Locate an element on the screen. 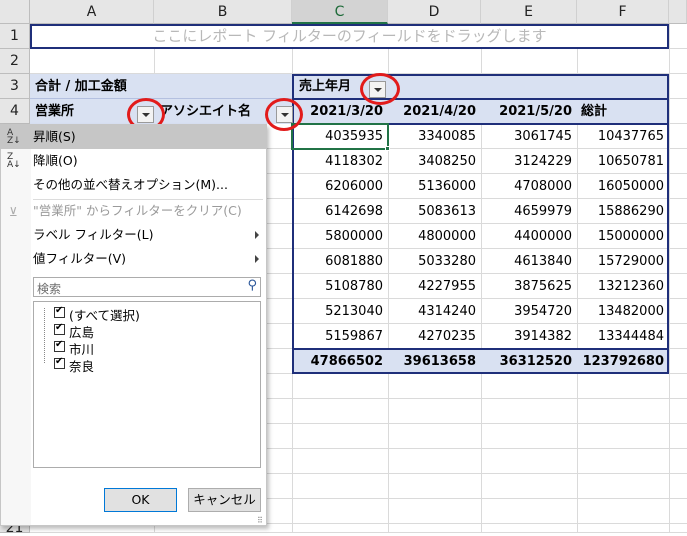 The height and width of the screenshot is (536, 687). column-header-c: C is located at coordinates (340, 12).